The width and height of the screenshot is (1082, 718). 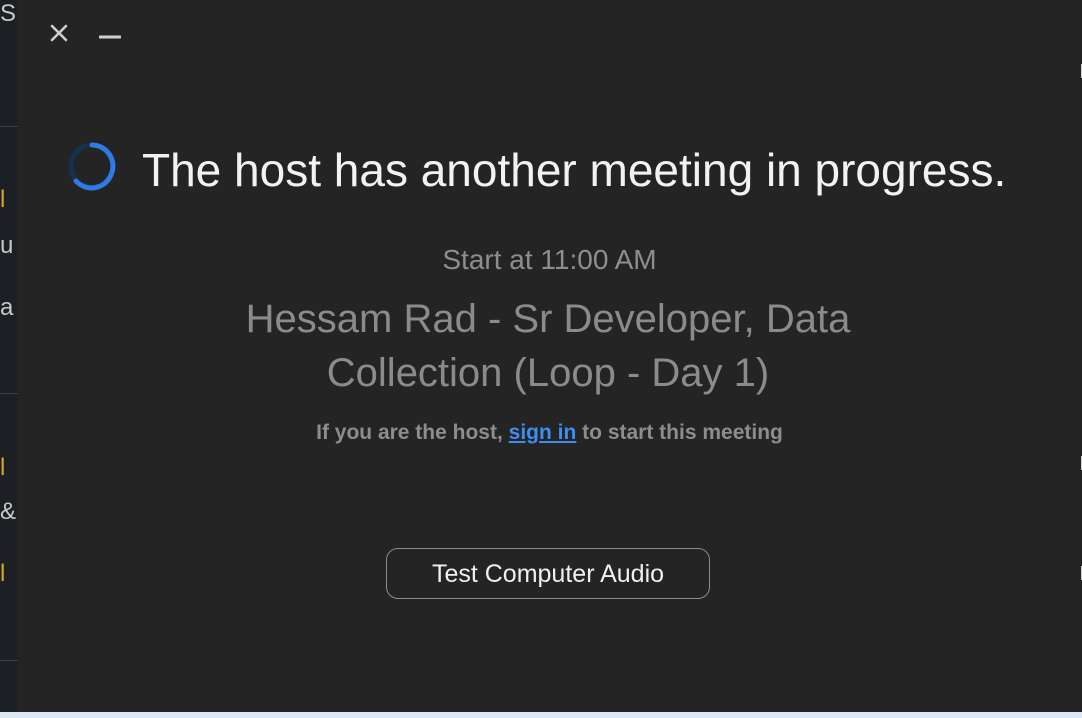 I want to click on test-computer-audio-button: Test Computer Audio, so click(x=548, y=573).